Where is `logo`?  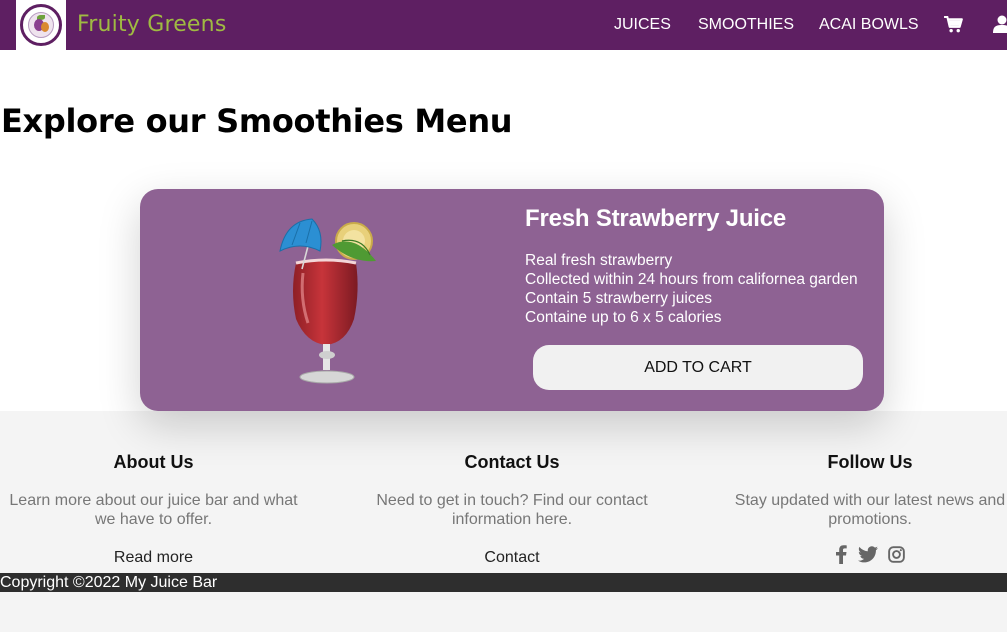
logo is located at coordinates (41, 25).